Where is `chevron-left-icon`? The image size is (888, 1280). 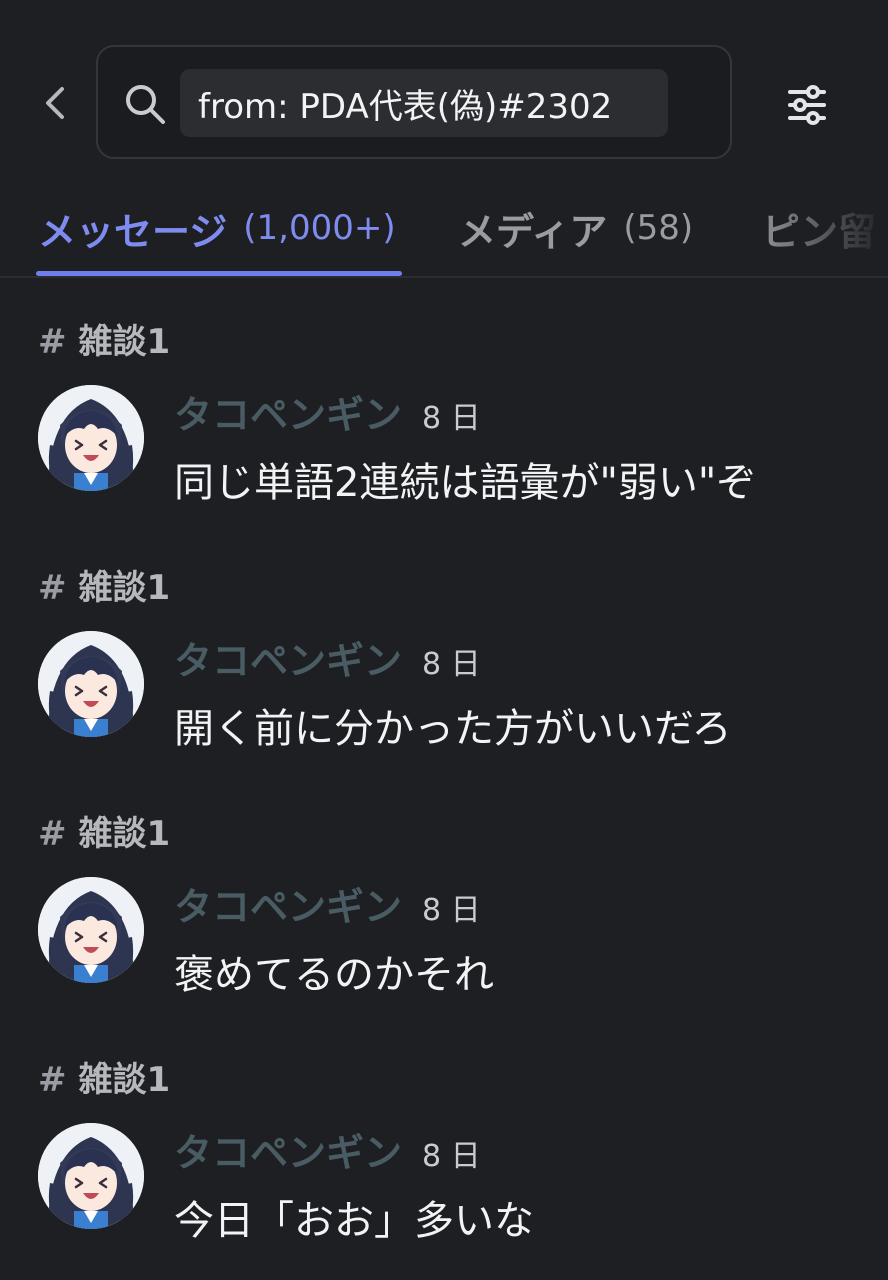 chevron-left-icon is located at coordinates (55, 103).